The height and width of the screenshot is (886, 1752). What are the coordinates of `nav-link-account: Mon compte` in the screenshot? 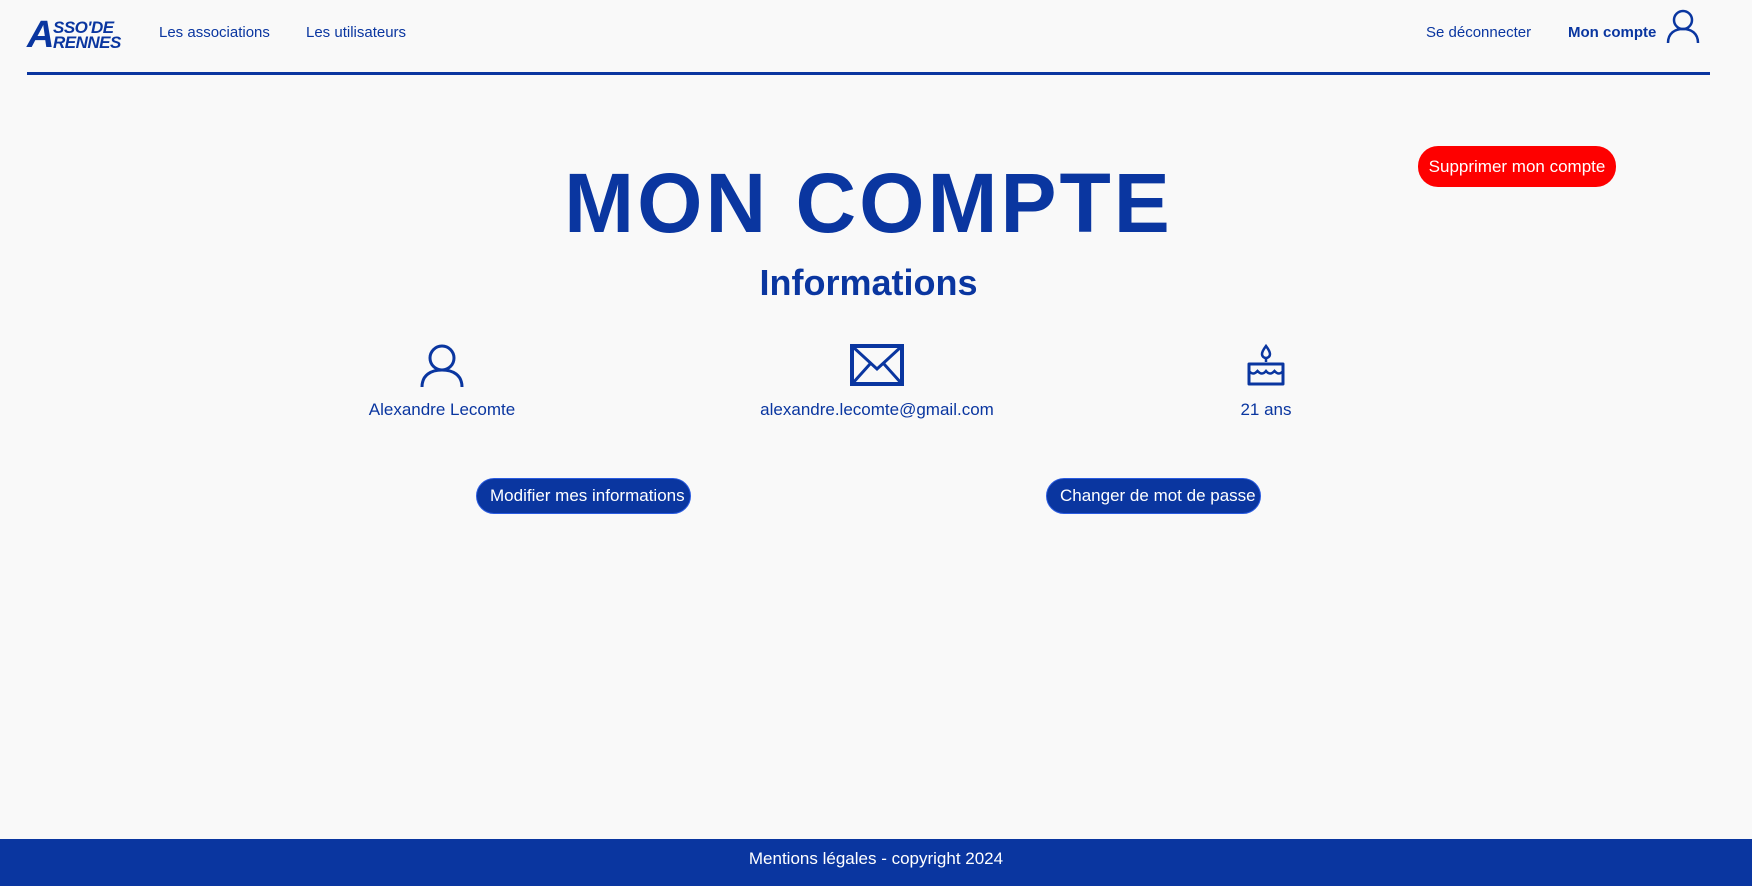 It's located at (1612, 32).